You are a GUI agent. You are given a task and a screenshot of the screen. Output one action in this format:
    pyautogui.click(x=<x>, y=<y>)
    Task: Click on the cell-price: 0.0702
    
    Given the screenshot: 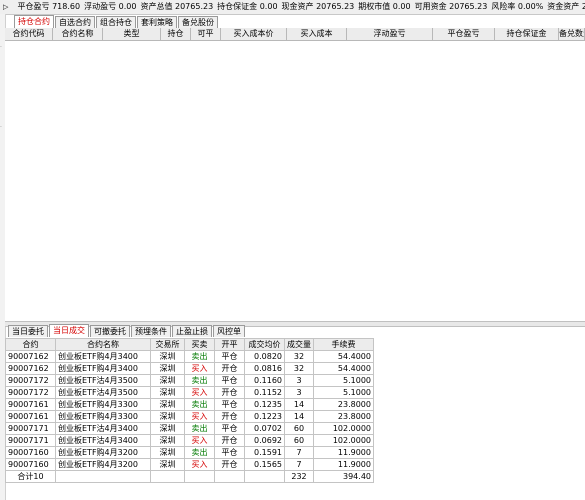 What is the action you would take?
    pyautogui.click(x=264, y=428)
    